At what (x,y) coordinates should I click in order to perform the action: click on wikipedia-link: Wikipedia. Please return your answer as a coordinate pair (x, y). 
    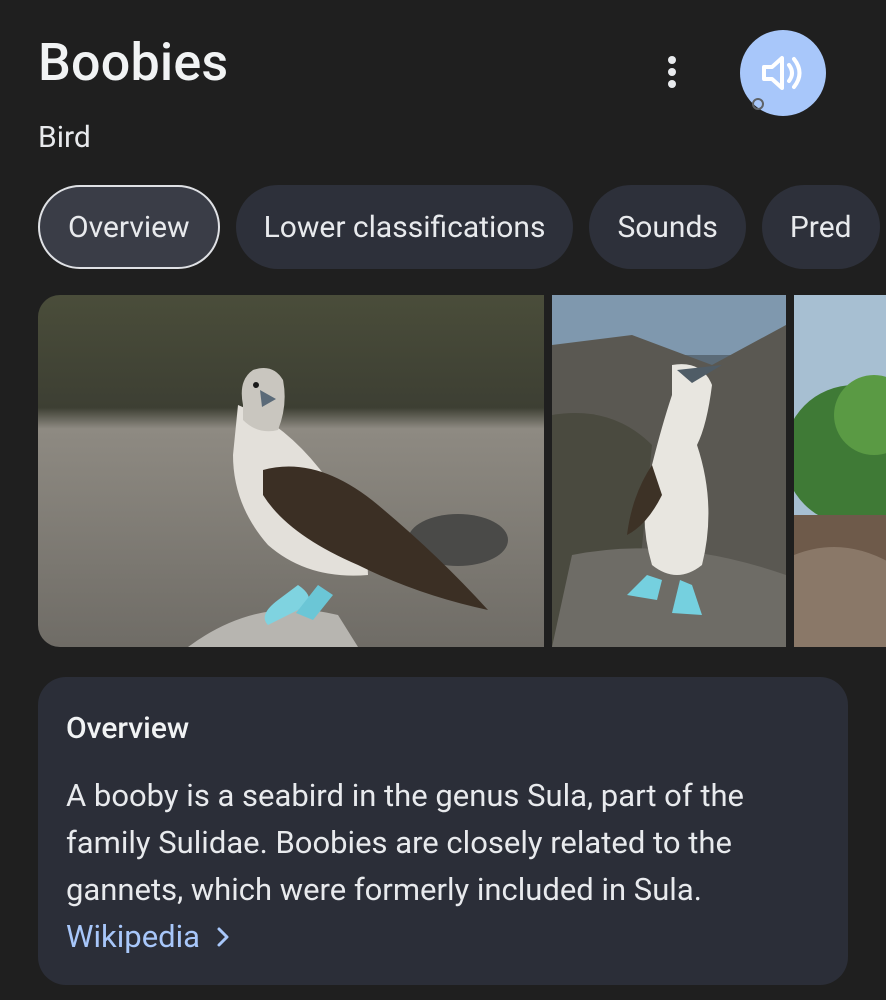
    Looking at the image, I should click on (148, 936).